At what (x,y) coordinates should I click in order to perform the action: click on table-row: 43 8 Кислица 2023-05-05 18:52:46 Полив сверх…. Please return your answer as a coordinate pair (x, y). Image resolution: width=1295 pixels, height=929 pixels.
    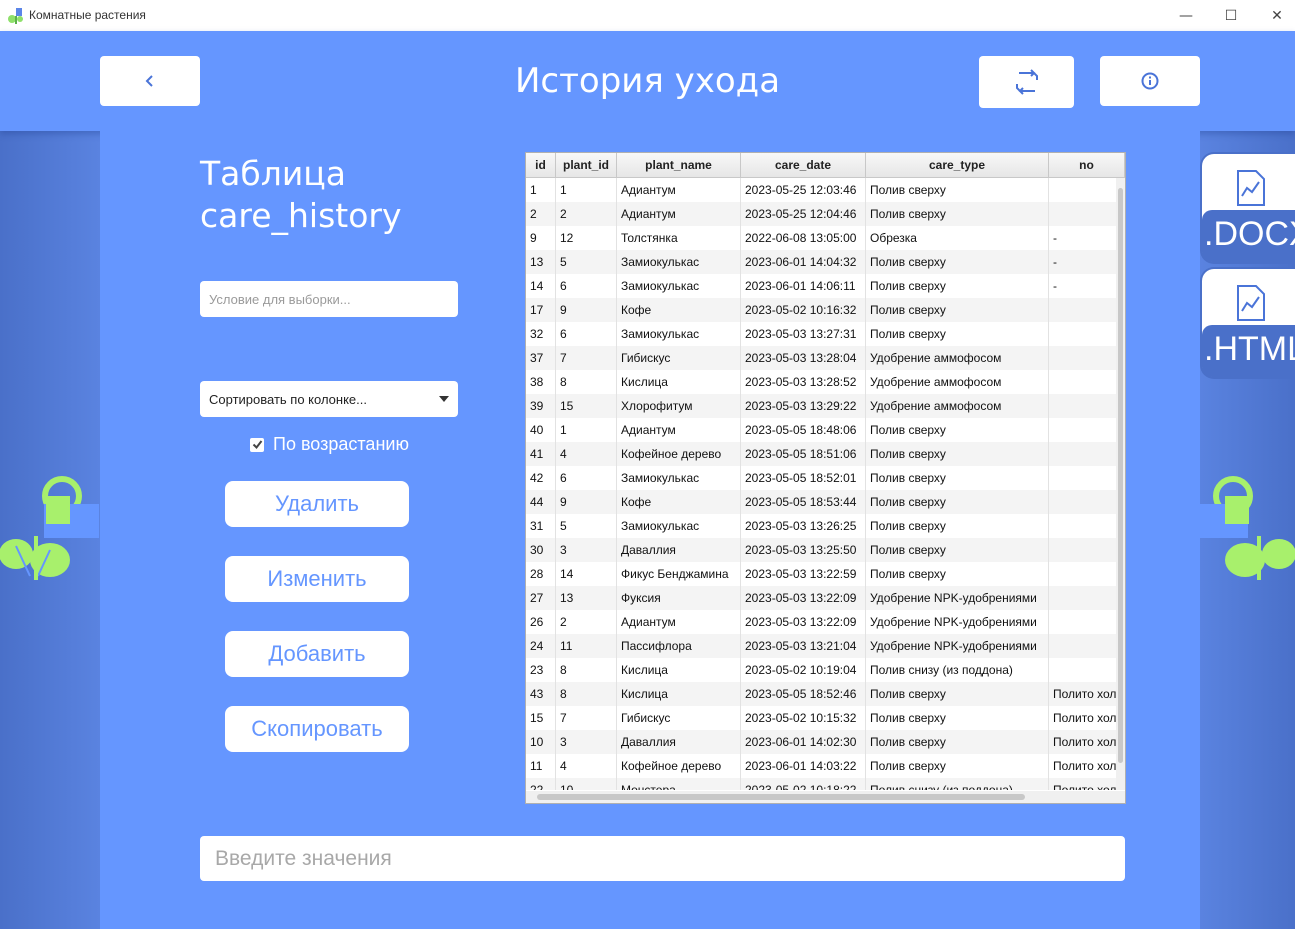
    Looking at the image, I should click on (821, 694).